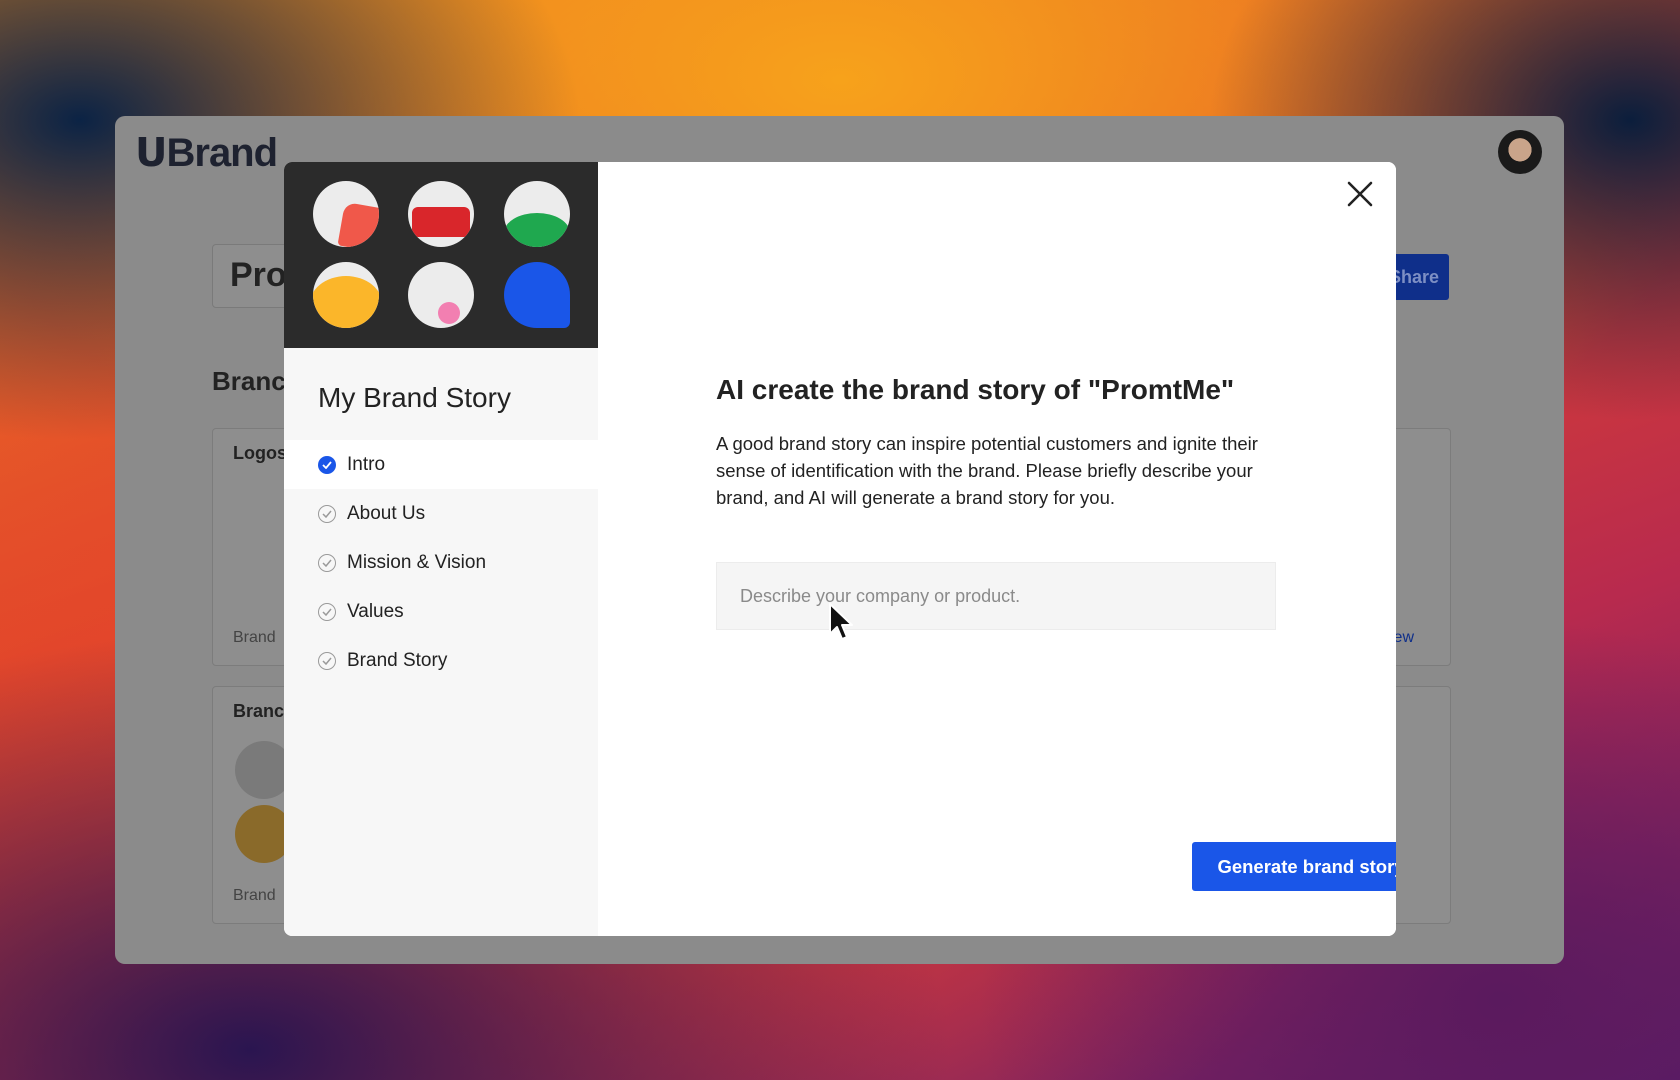 This screenshot has height=1080, width=1680. What do you see at coordinates (441, 255) in the screenshot?
I see `character-illustration` at bounding box center [441, 255].